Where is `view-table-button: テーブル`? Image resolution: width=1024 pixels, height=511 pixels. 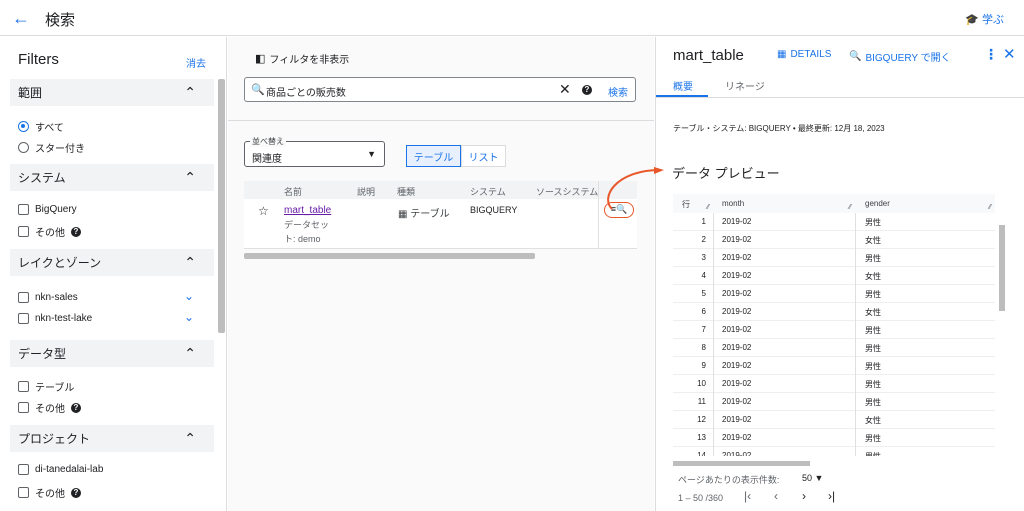
view-table-button: テーブル is located at coordinates (433, 156).